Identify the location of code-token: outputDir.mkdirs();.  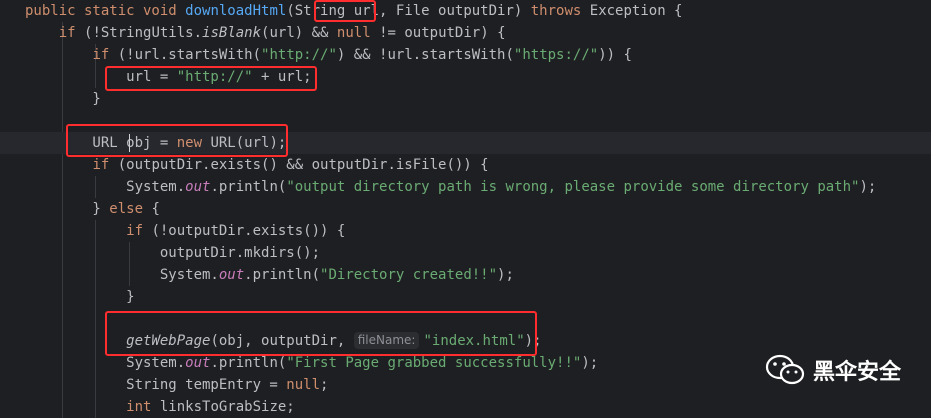
(173, 253).